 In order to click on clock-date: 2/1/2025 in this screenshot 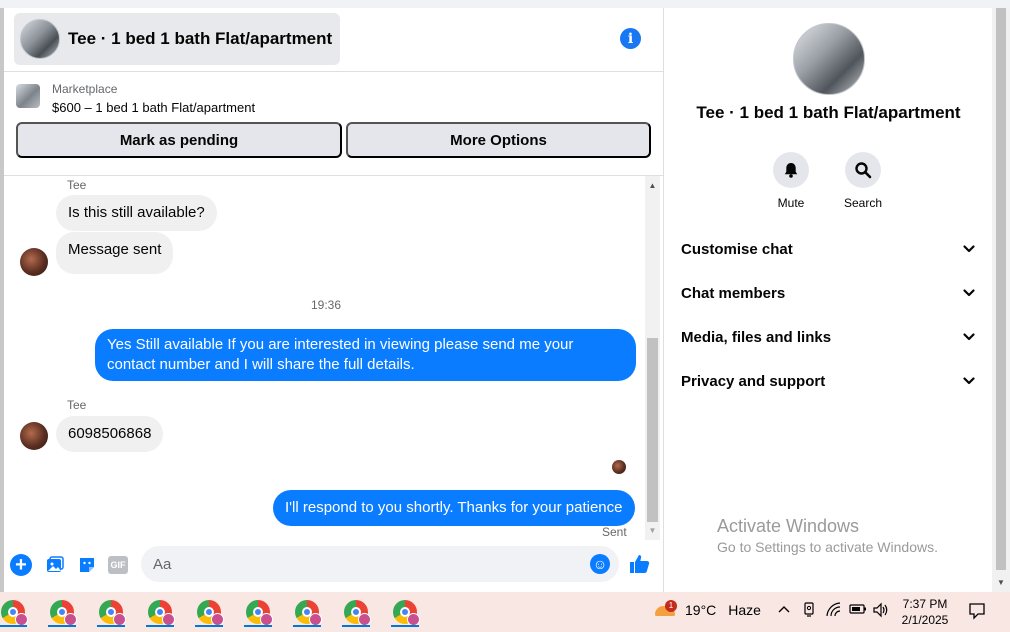, I will do `click(925, 620)`.